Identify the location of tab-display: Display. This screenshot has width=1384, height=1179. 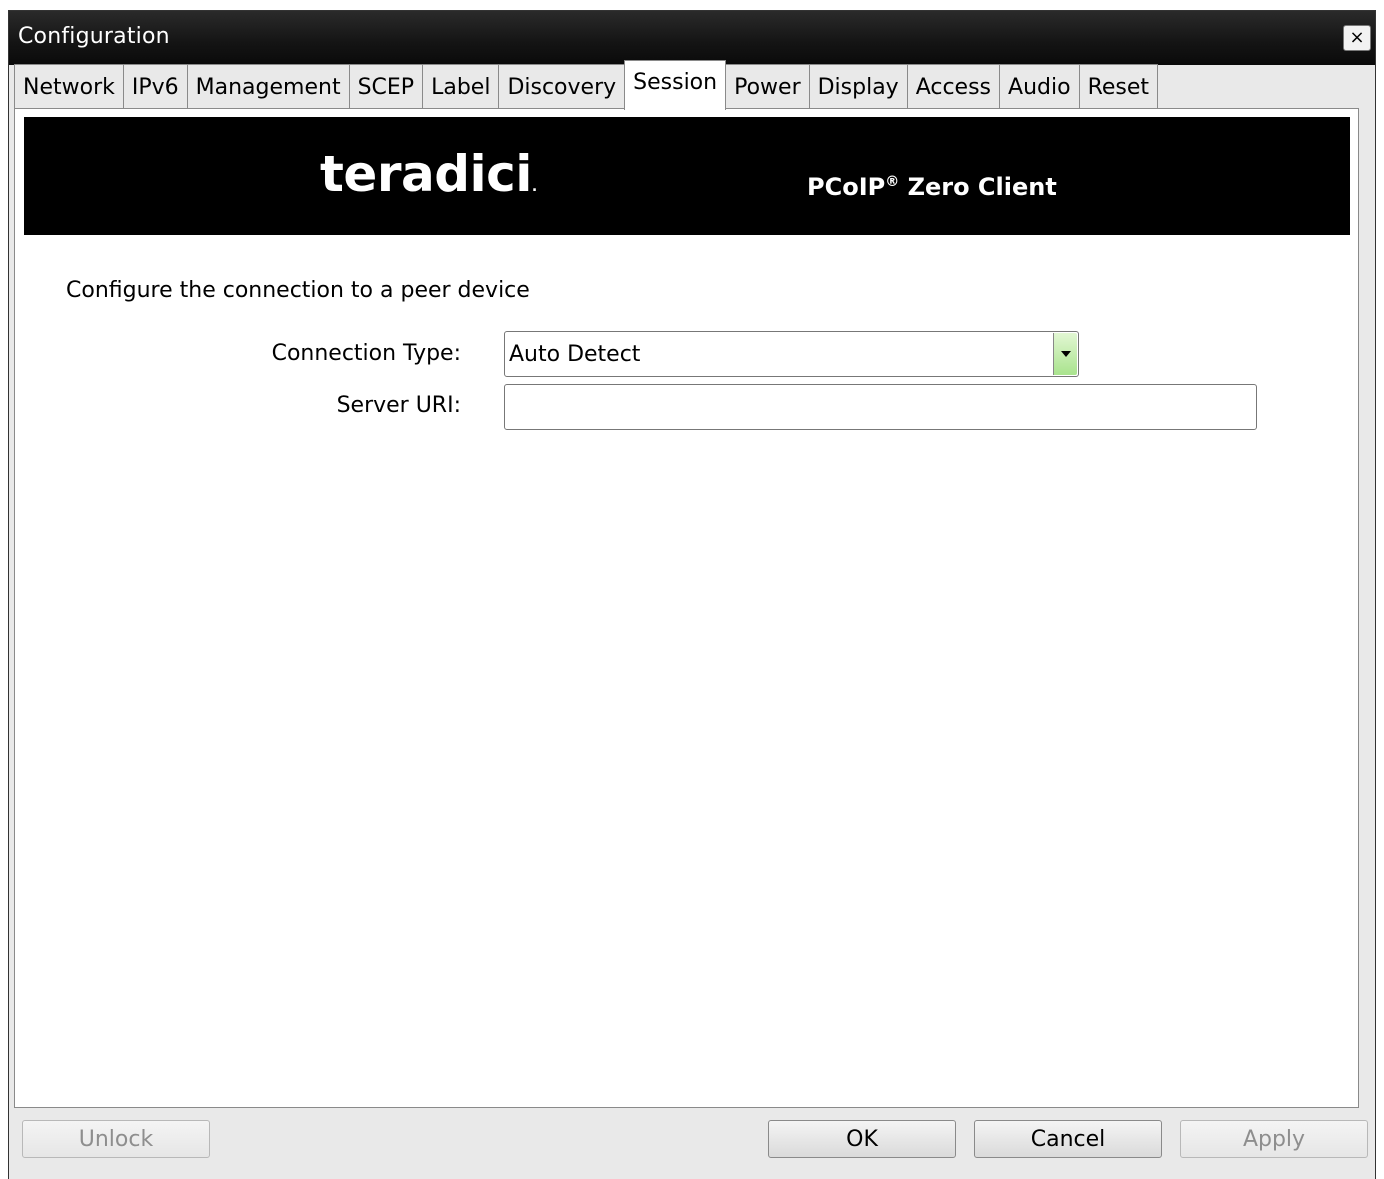
(858, 87).